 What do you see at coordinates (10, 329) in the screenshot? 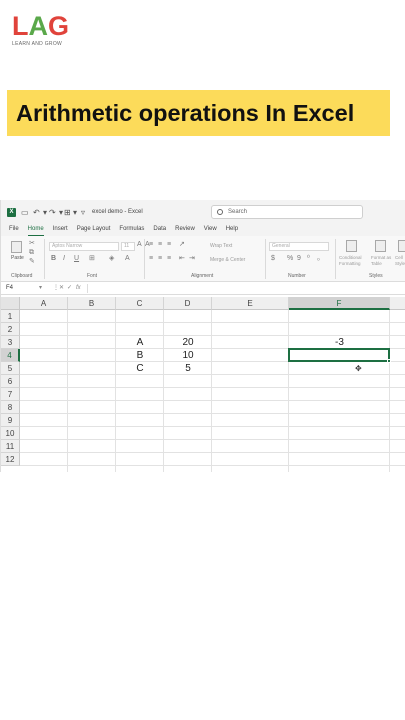
I see `row-header-2: 2` at bounding box center [10, 329].